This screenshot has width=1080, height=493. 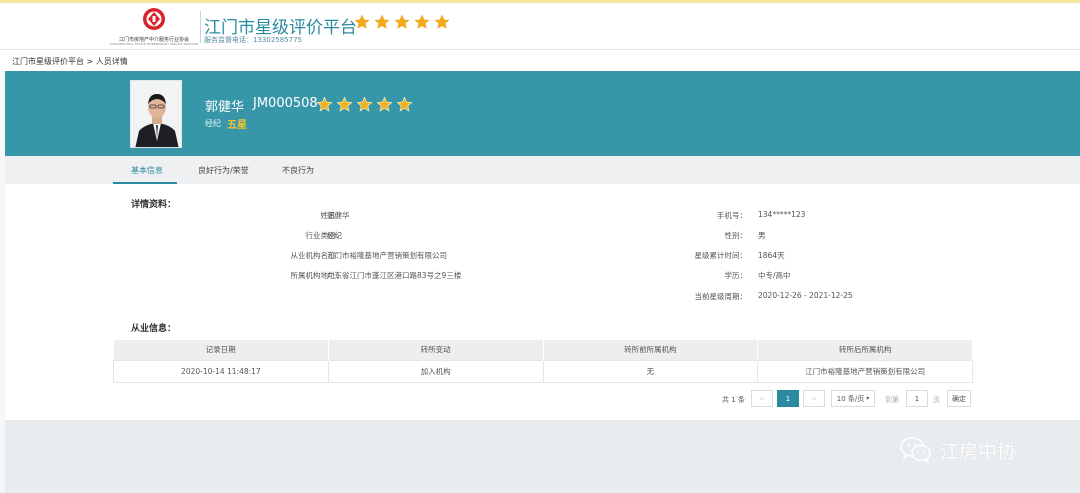 What do you see at coordinates (387, 255) in the screenshot?
I see `field-value-company: 江门市裕隆基地产营销策划有限公司` at bounding box center [387, 255].